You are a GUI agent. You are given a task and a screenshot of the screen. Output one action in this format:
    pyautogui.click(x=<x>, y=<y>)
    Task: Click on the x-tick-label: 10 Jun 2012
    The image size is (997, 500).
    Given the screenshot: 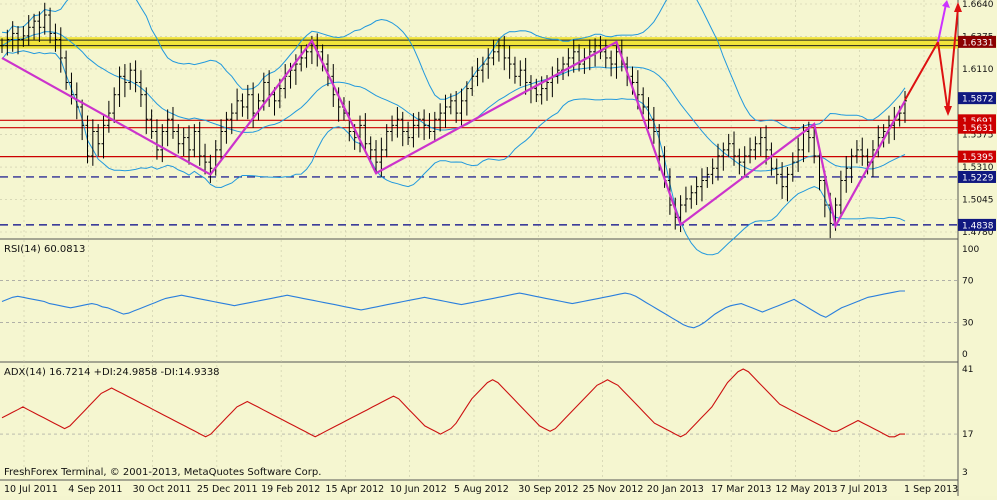 What is the action you would take?
    pyautogui.click(x=418, y=489)
    